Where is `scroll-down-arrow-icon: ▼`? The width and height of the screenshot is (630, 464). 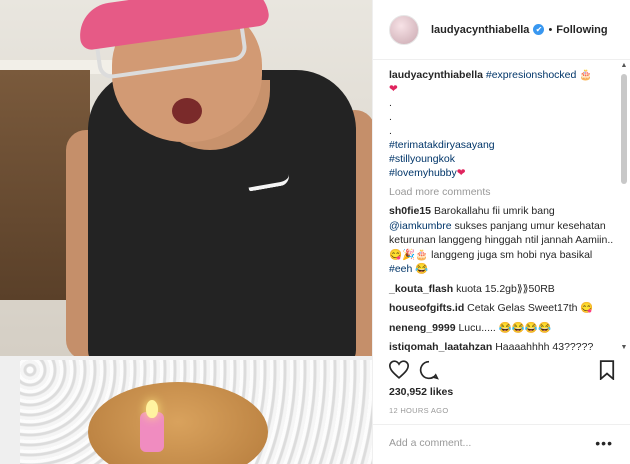 scroll-down-arrow-icon: ▼ is located at coordinates (624, 348).